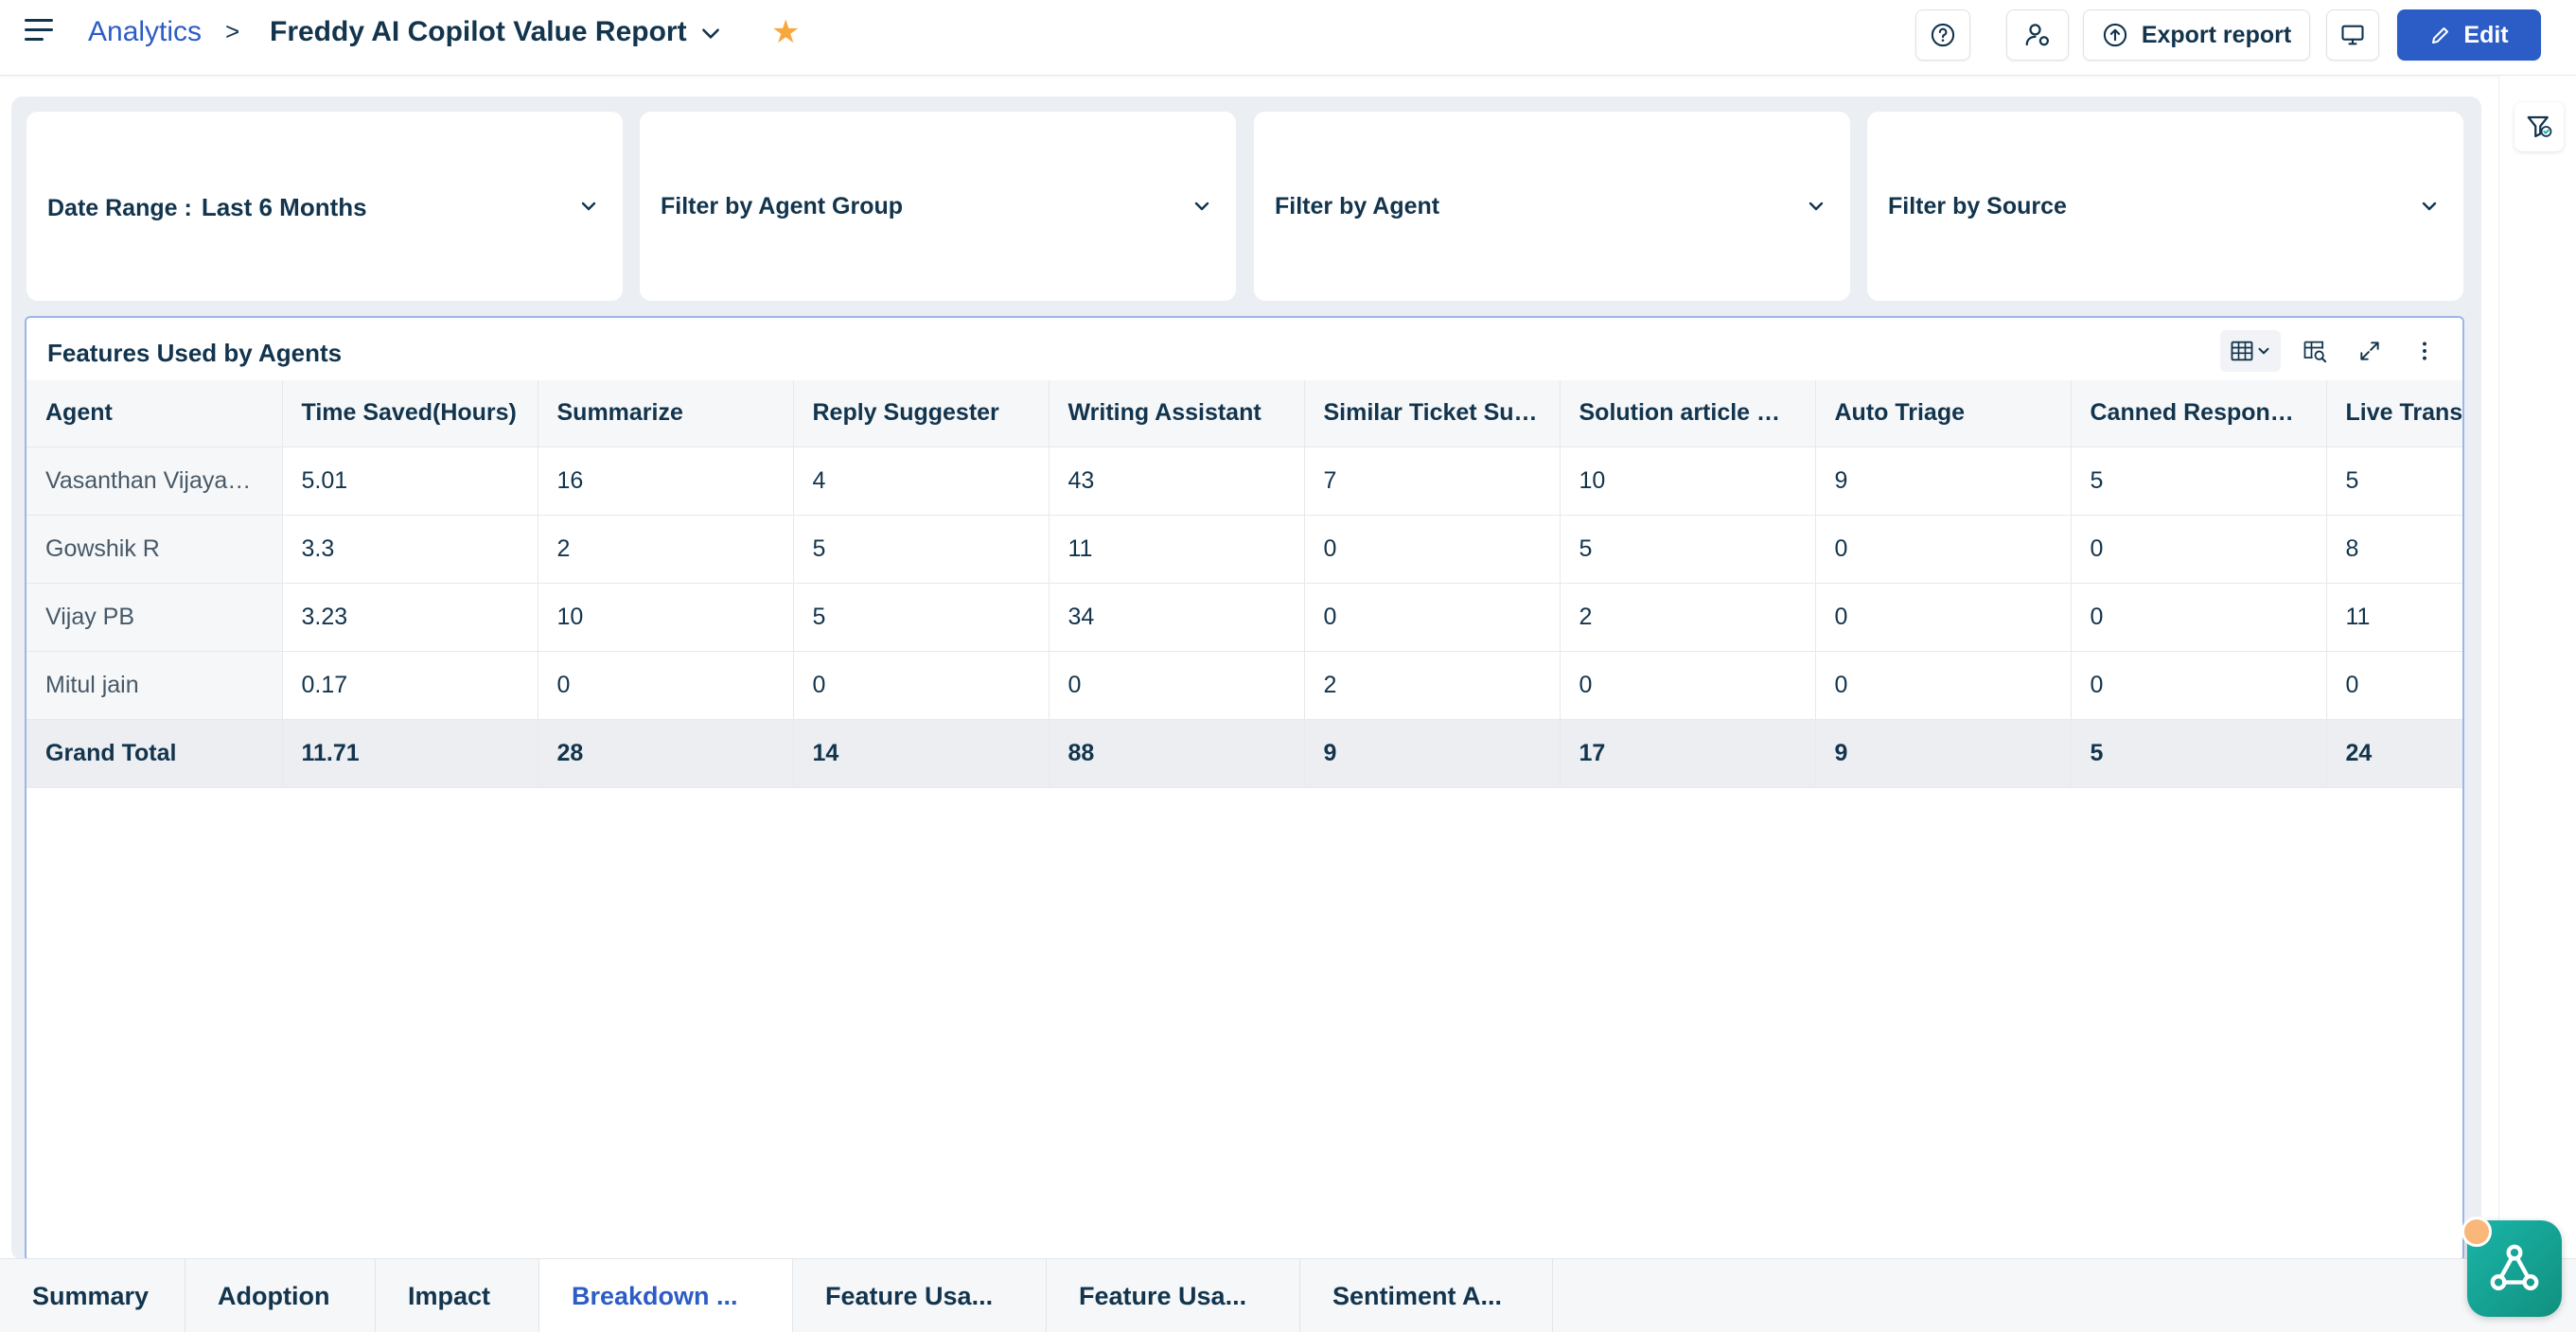  I want to click on favorite-star-icon: ★, so click(785, 32).